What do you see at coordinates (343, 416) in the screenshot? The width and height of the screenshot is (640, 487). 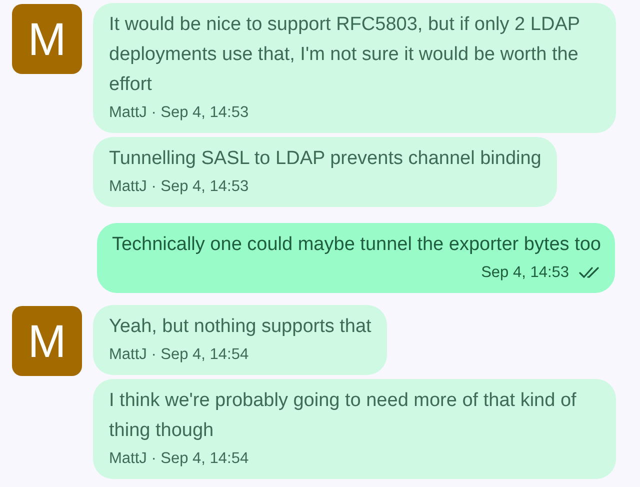 I see `message-text: I think we're probably going to need more of that kind of thing though` at bounding box center [343, 416].